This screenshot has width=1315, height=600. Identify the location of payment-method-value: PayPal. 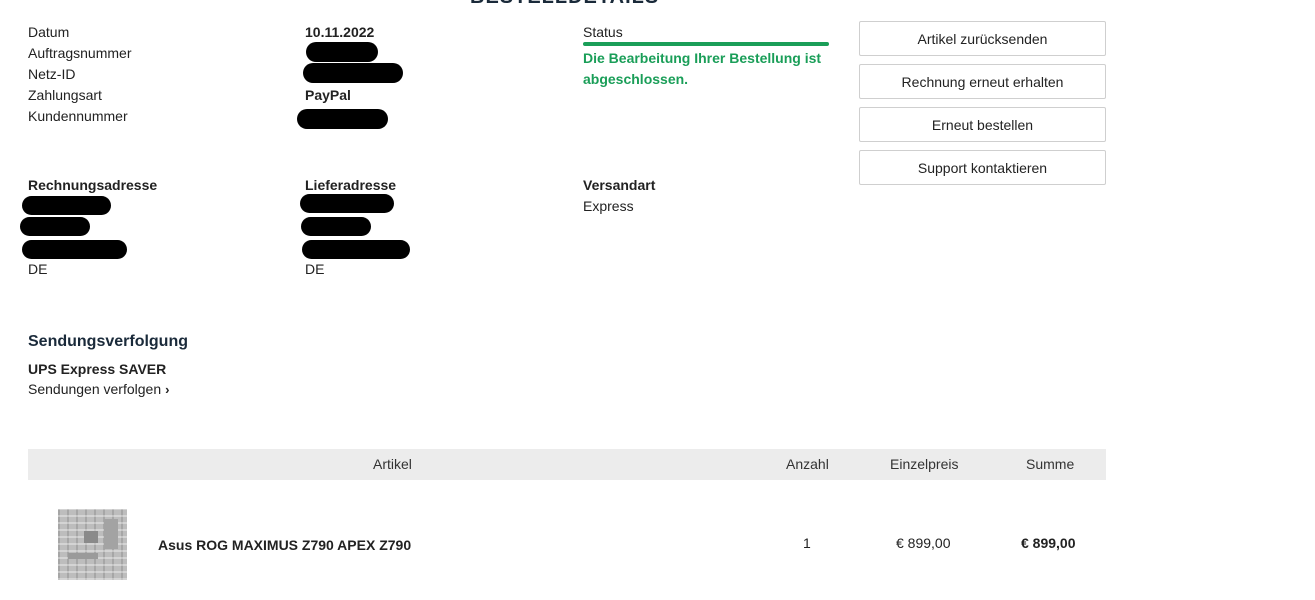
(328, 95).